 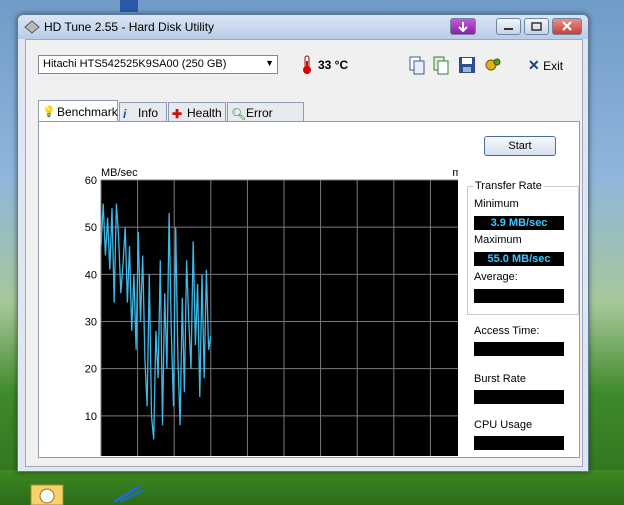 I want to click on start-button: Start, so click(x=520, y=146).